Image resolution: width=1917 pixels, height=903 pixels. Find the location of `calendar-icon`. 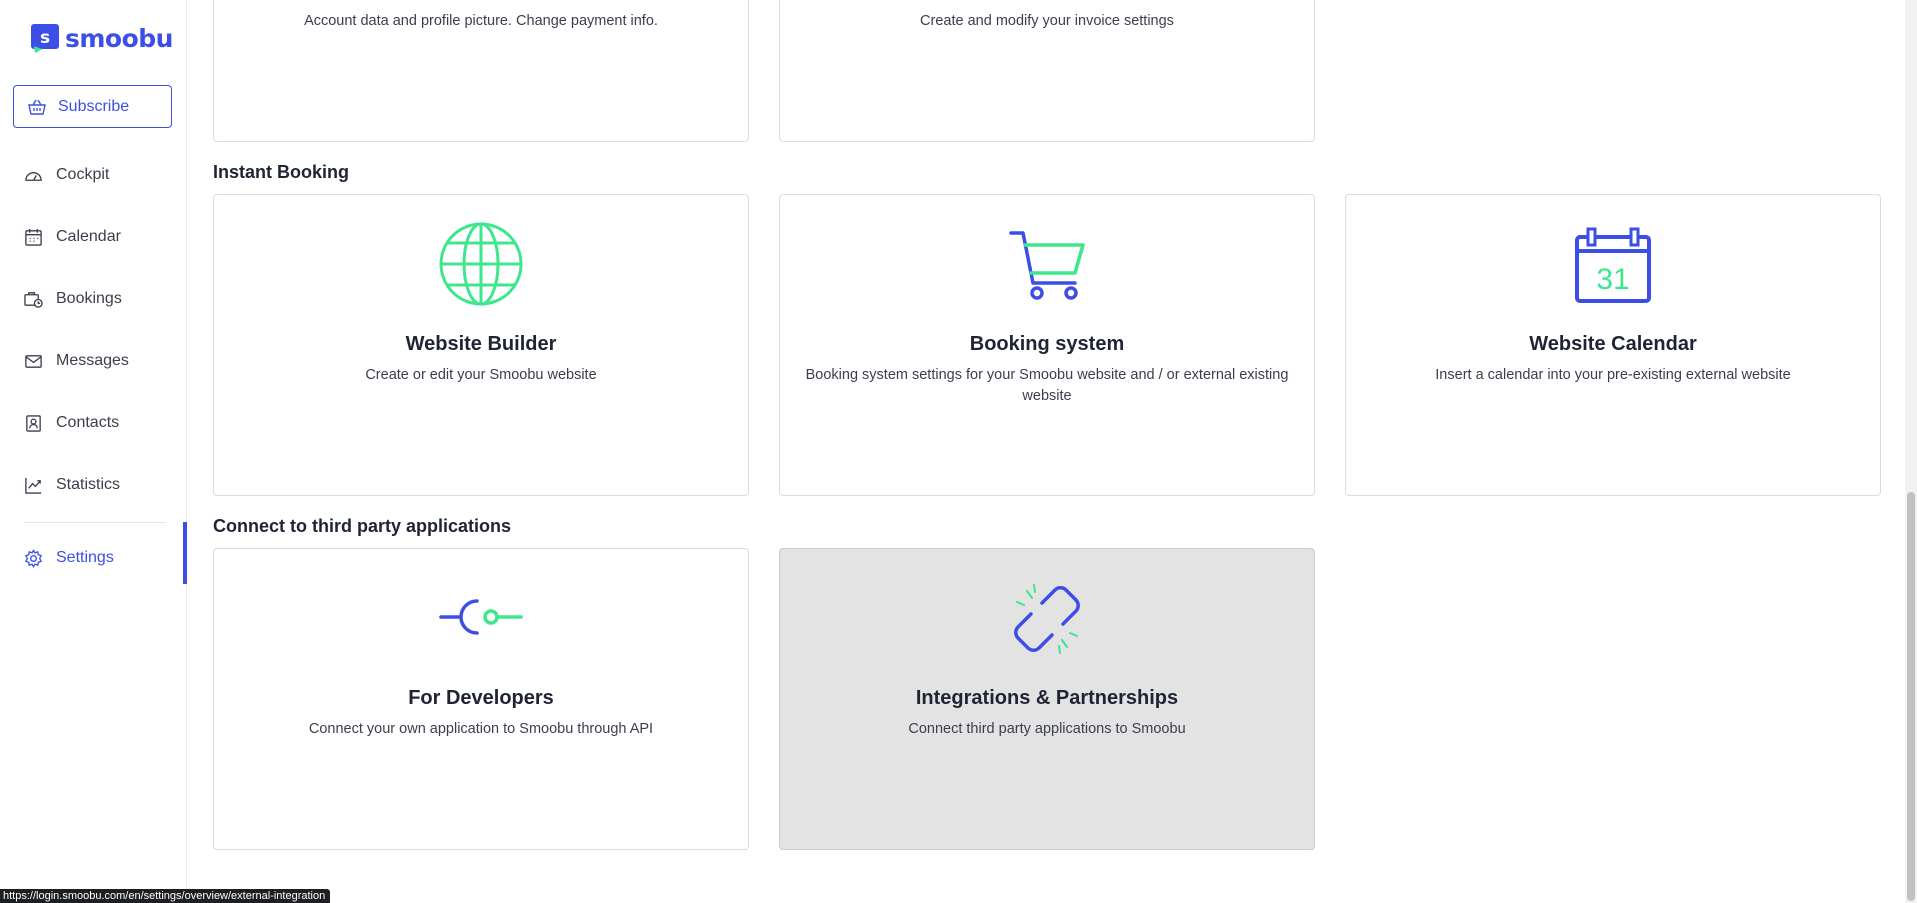

calendar-icon is located at coordinates (33, 237).